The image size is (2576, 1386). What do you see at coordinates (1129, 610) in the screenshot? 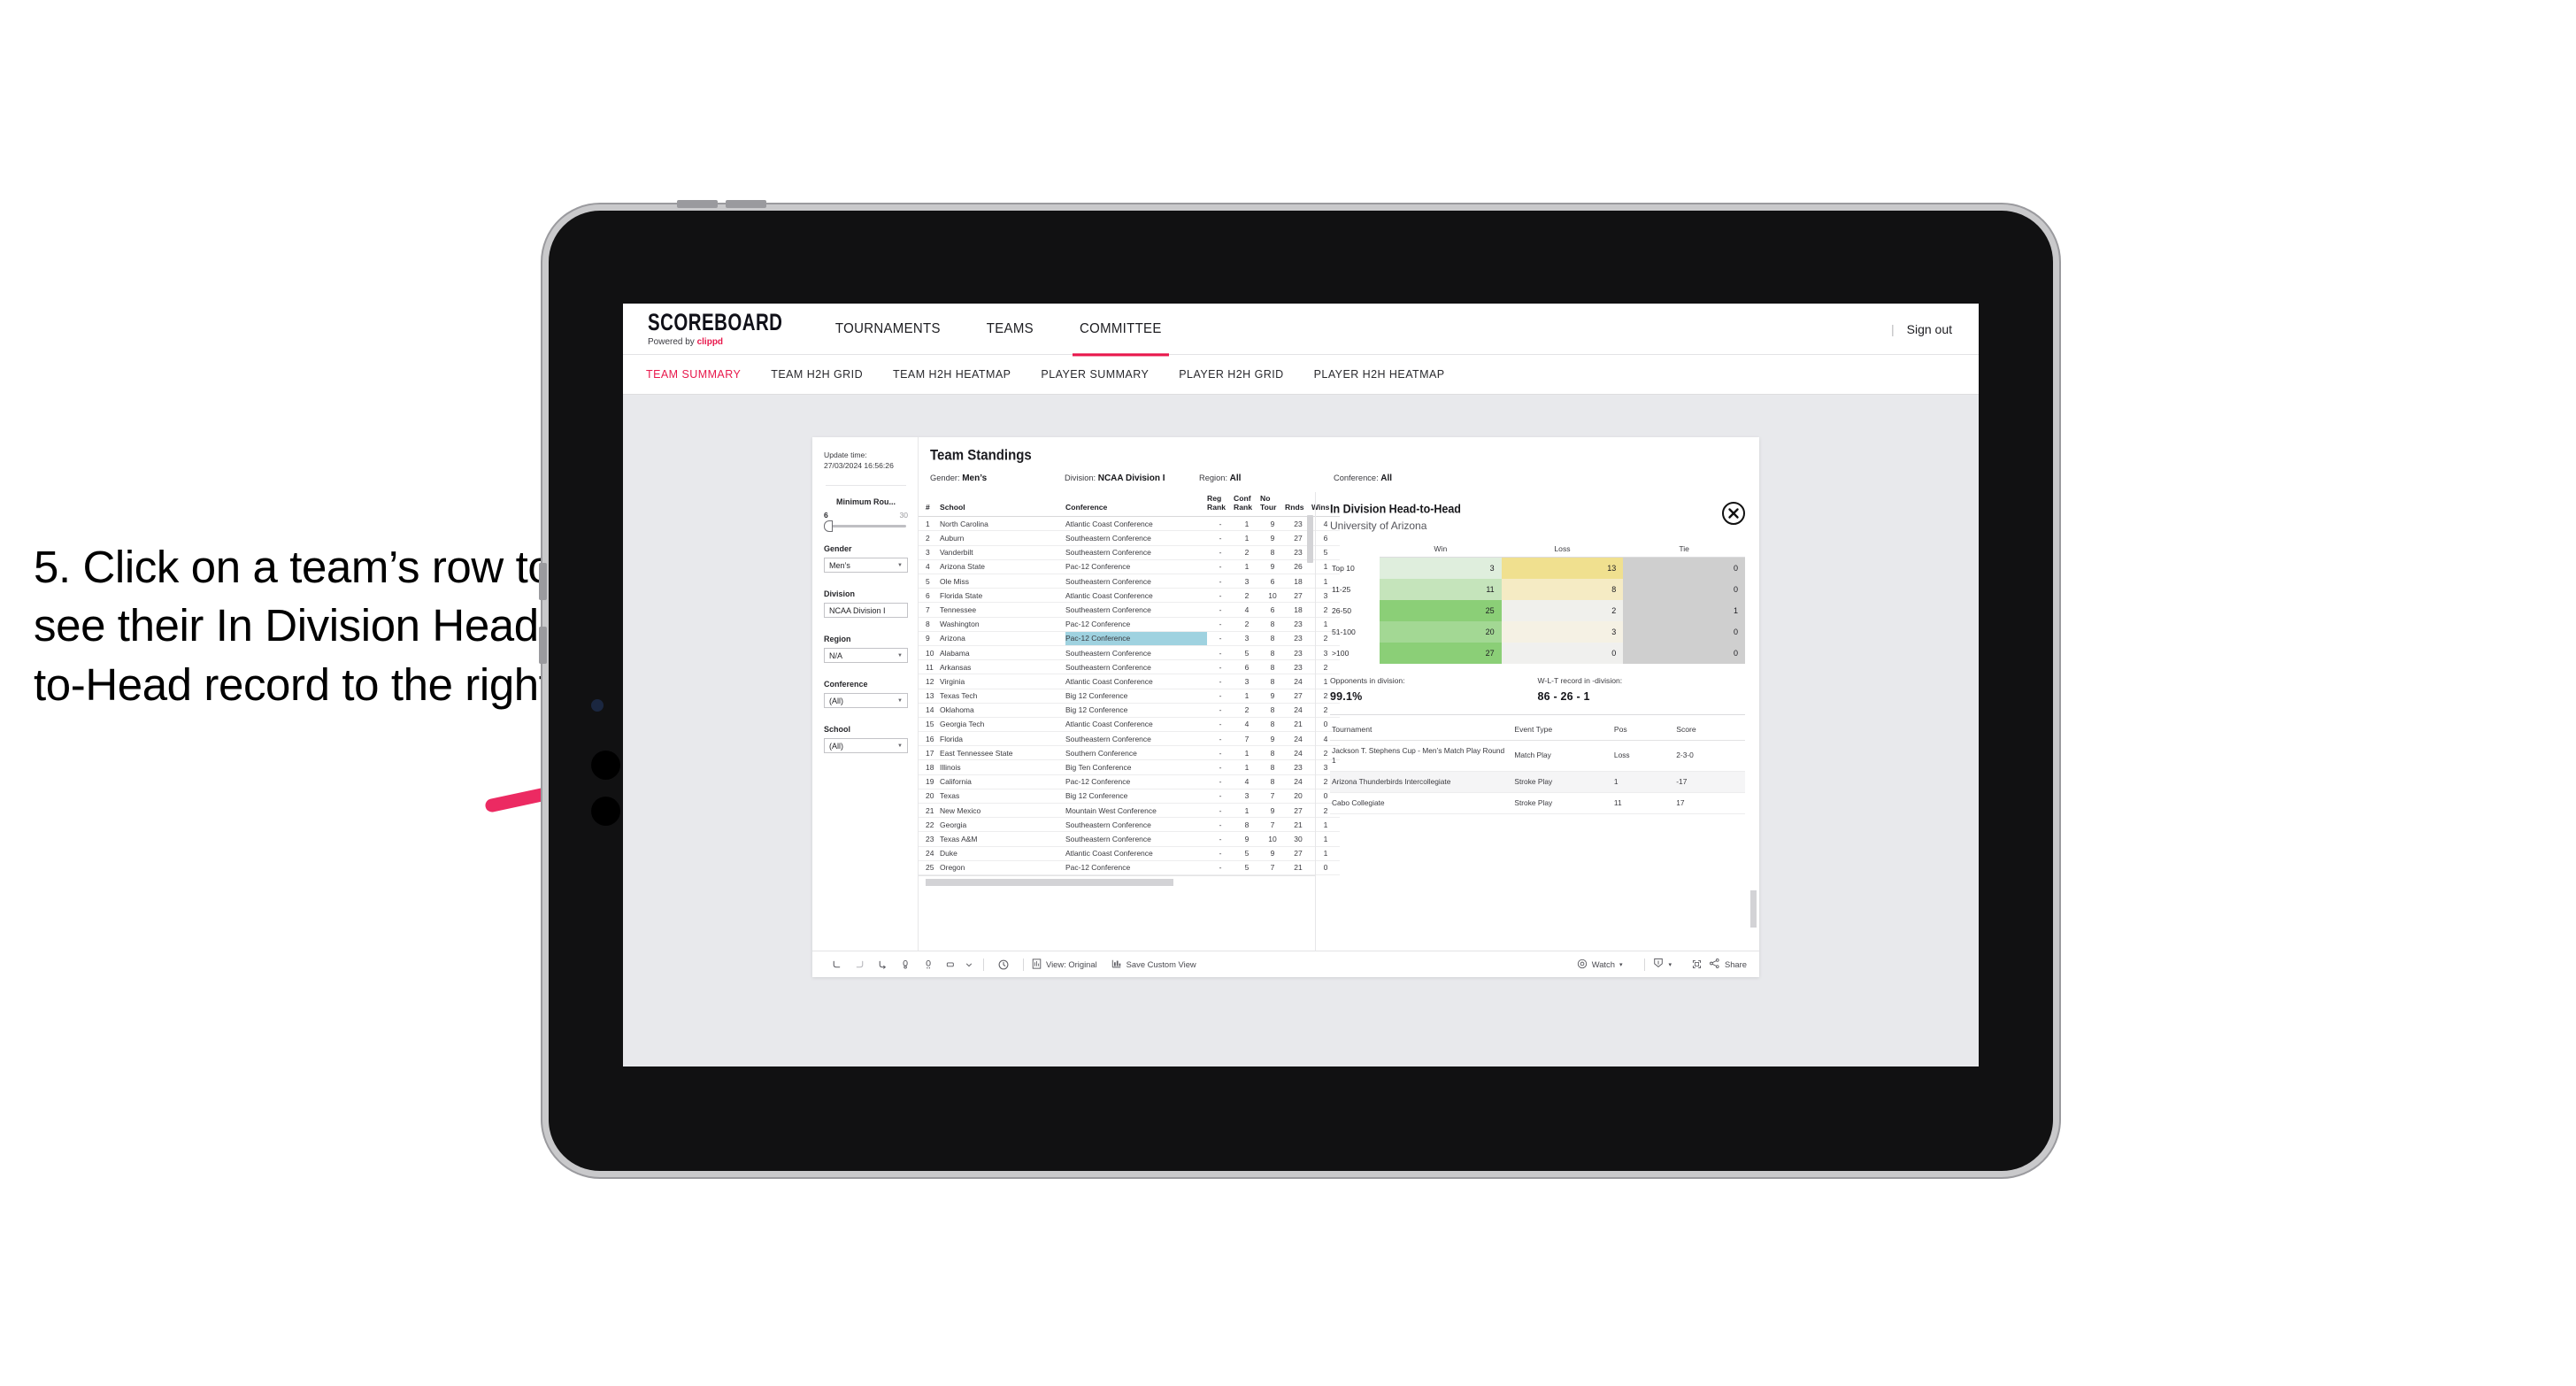
I see `table-row: 7 Tennessee Southeastern Conference -4 6 18 2` at bounding box center [1129, 610].